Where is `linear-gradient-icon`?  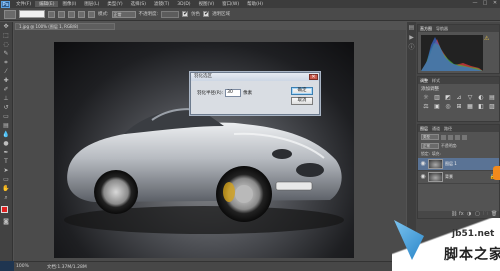
linear-gradient-icon is located at coordinates (51, 14).